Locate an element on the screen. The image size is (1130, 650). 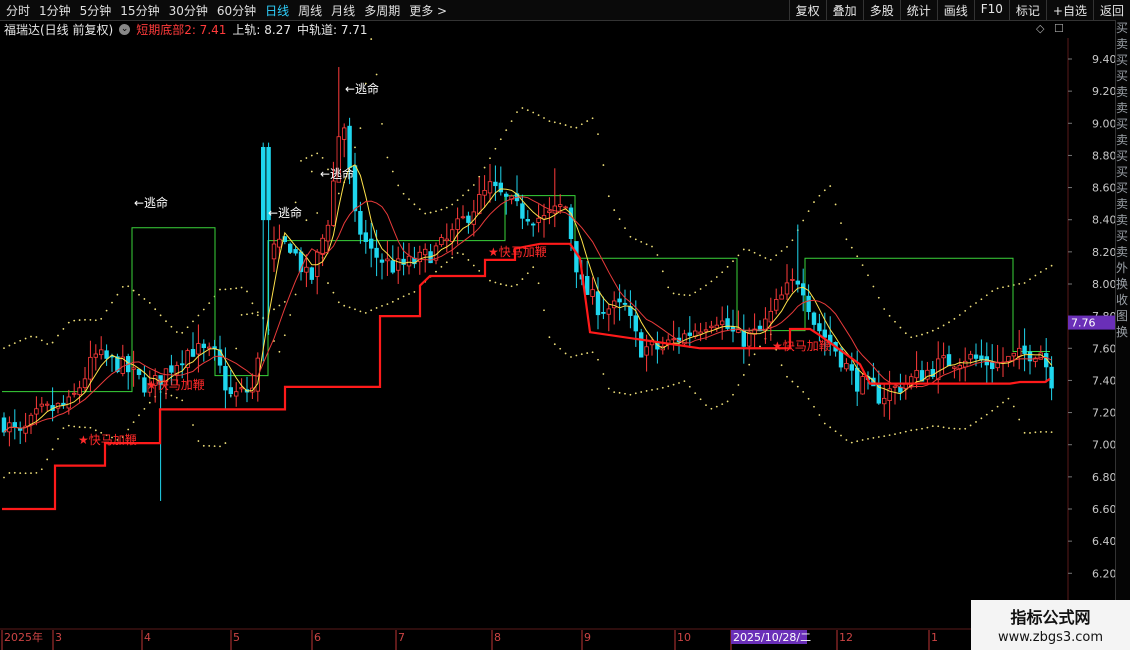
tab-5: 60分钟 is located at coordinates (236, 10).